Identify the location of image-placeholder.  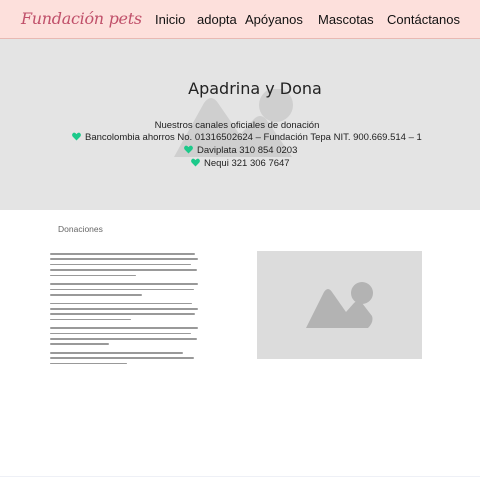
(339, 305).